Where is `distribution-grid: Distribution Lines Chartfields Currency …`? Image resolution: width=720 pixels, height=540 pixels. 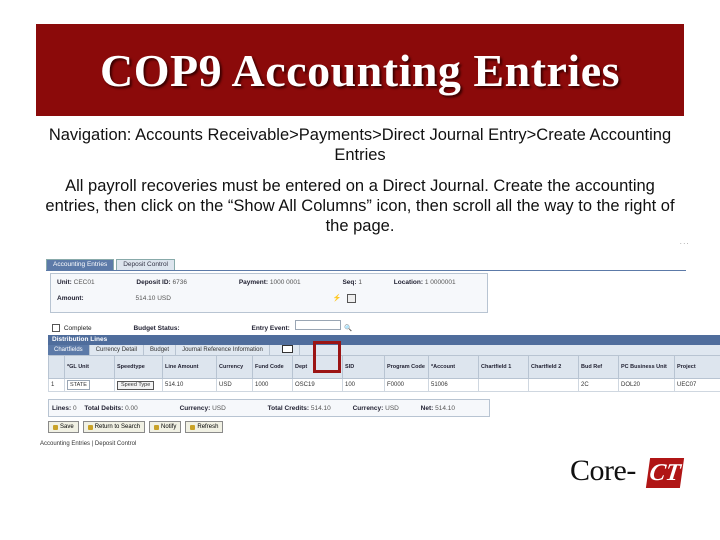 distribution-grid: Distribution Lines Chartfields Currency … is located at coordinates (384, 363).